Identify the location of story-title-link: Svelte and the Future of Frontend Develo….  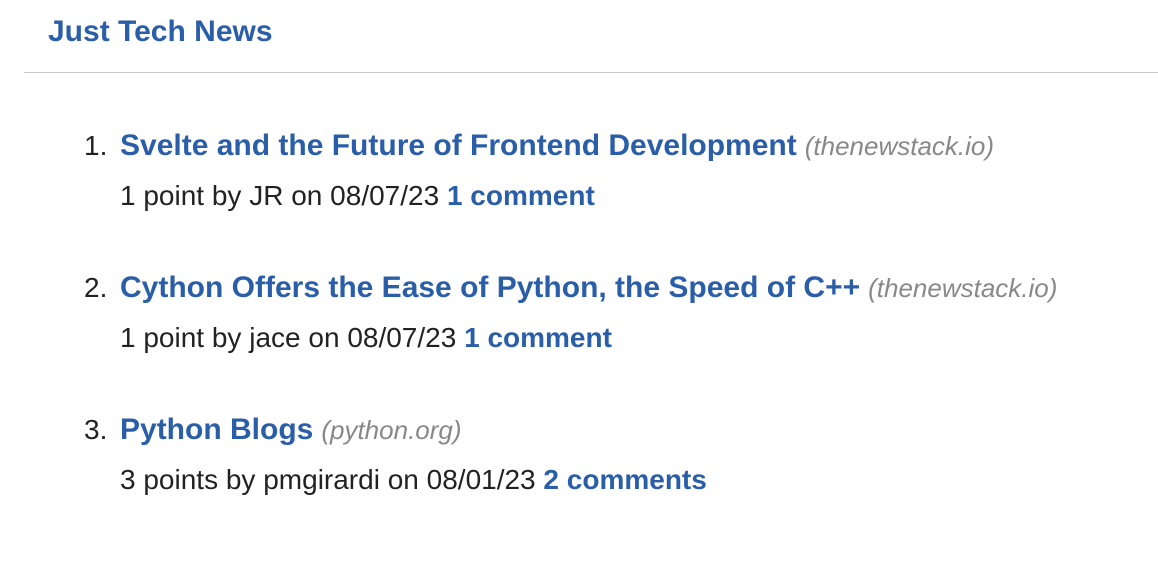
(458, 145).